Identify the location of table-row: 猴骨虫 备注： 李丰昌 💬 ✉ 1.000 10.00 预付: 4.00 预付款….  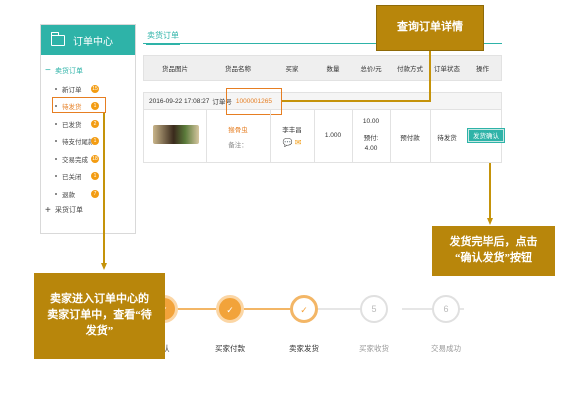
(323, 136).